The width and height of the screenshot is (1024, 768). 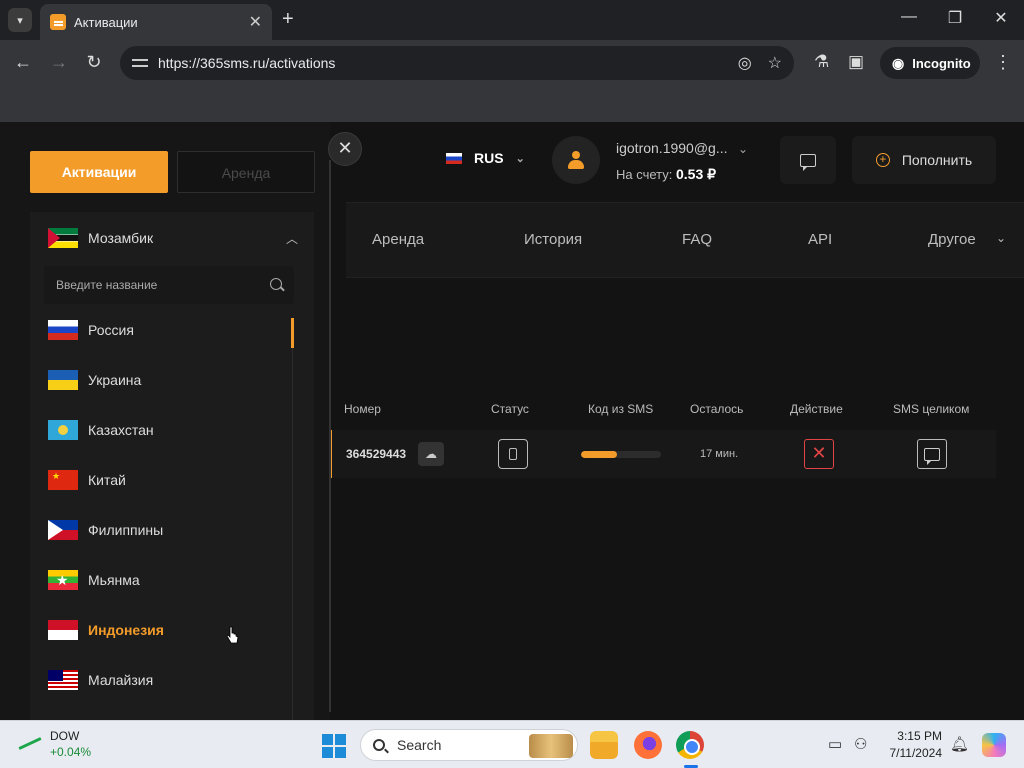 I want to click on nav-item-rent: Аренда, so click(x=398, y=239).